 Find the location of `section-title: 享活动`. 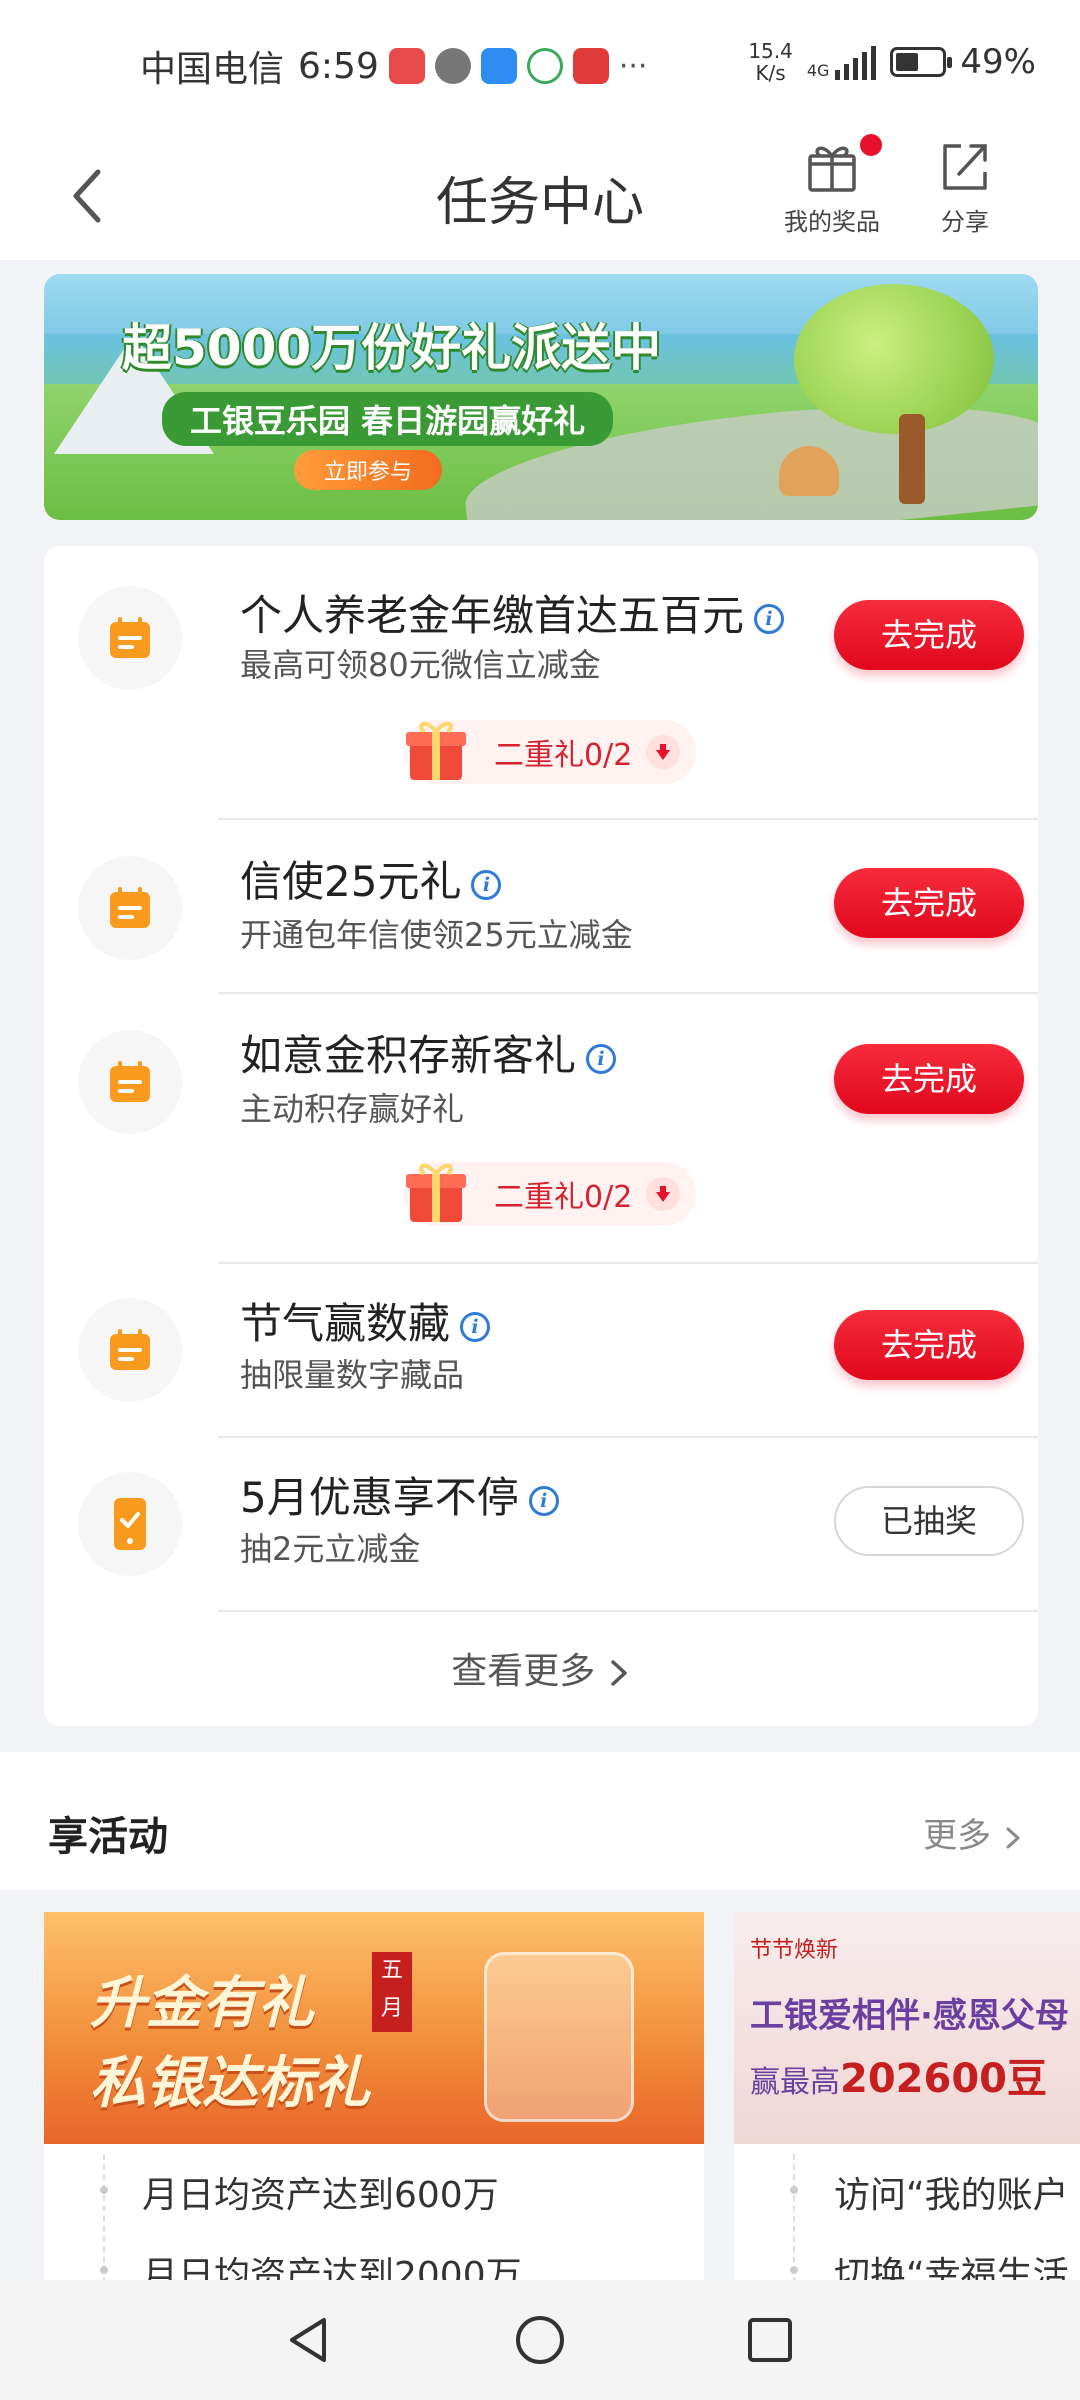

section-title: 享活动 is located at coordinates (108, 1837).